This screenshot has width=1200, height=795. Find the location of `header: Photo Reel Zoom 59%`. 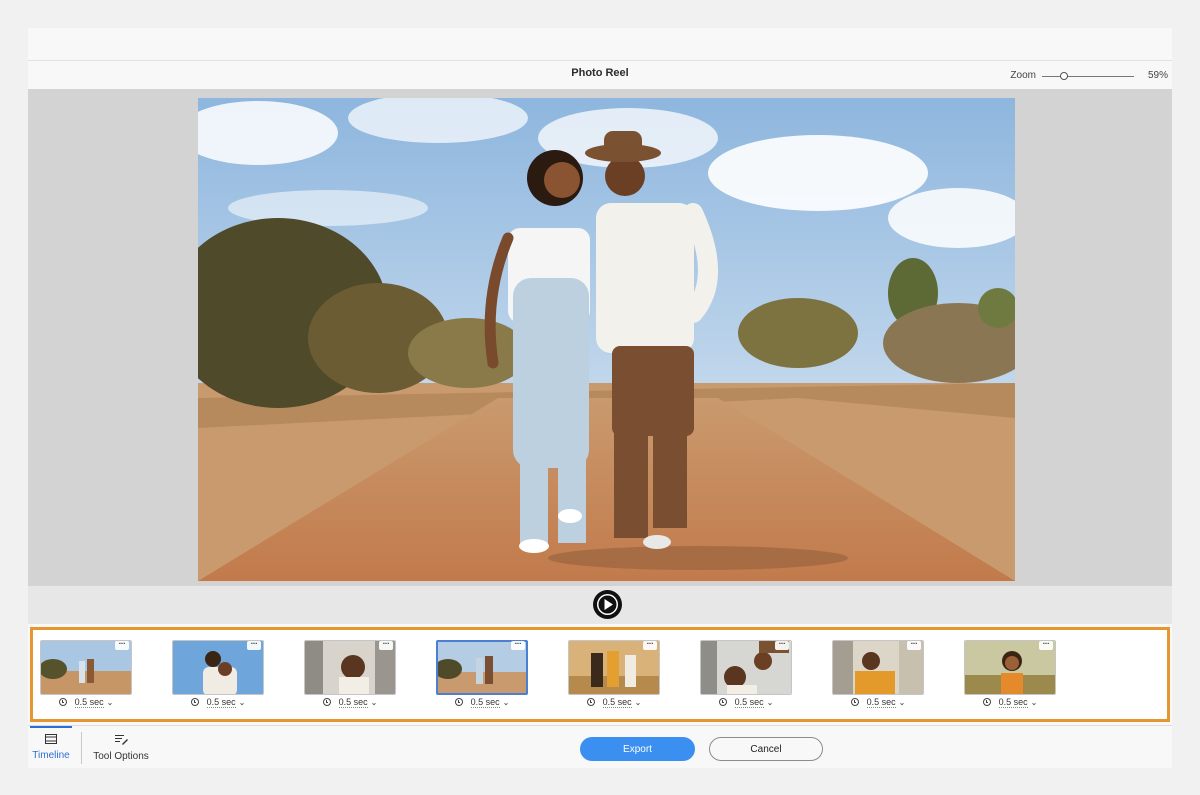

header: Photo Reel Zoom 59% is located at coordinates (600, 75).